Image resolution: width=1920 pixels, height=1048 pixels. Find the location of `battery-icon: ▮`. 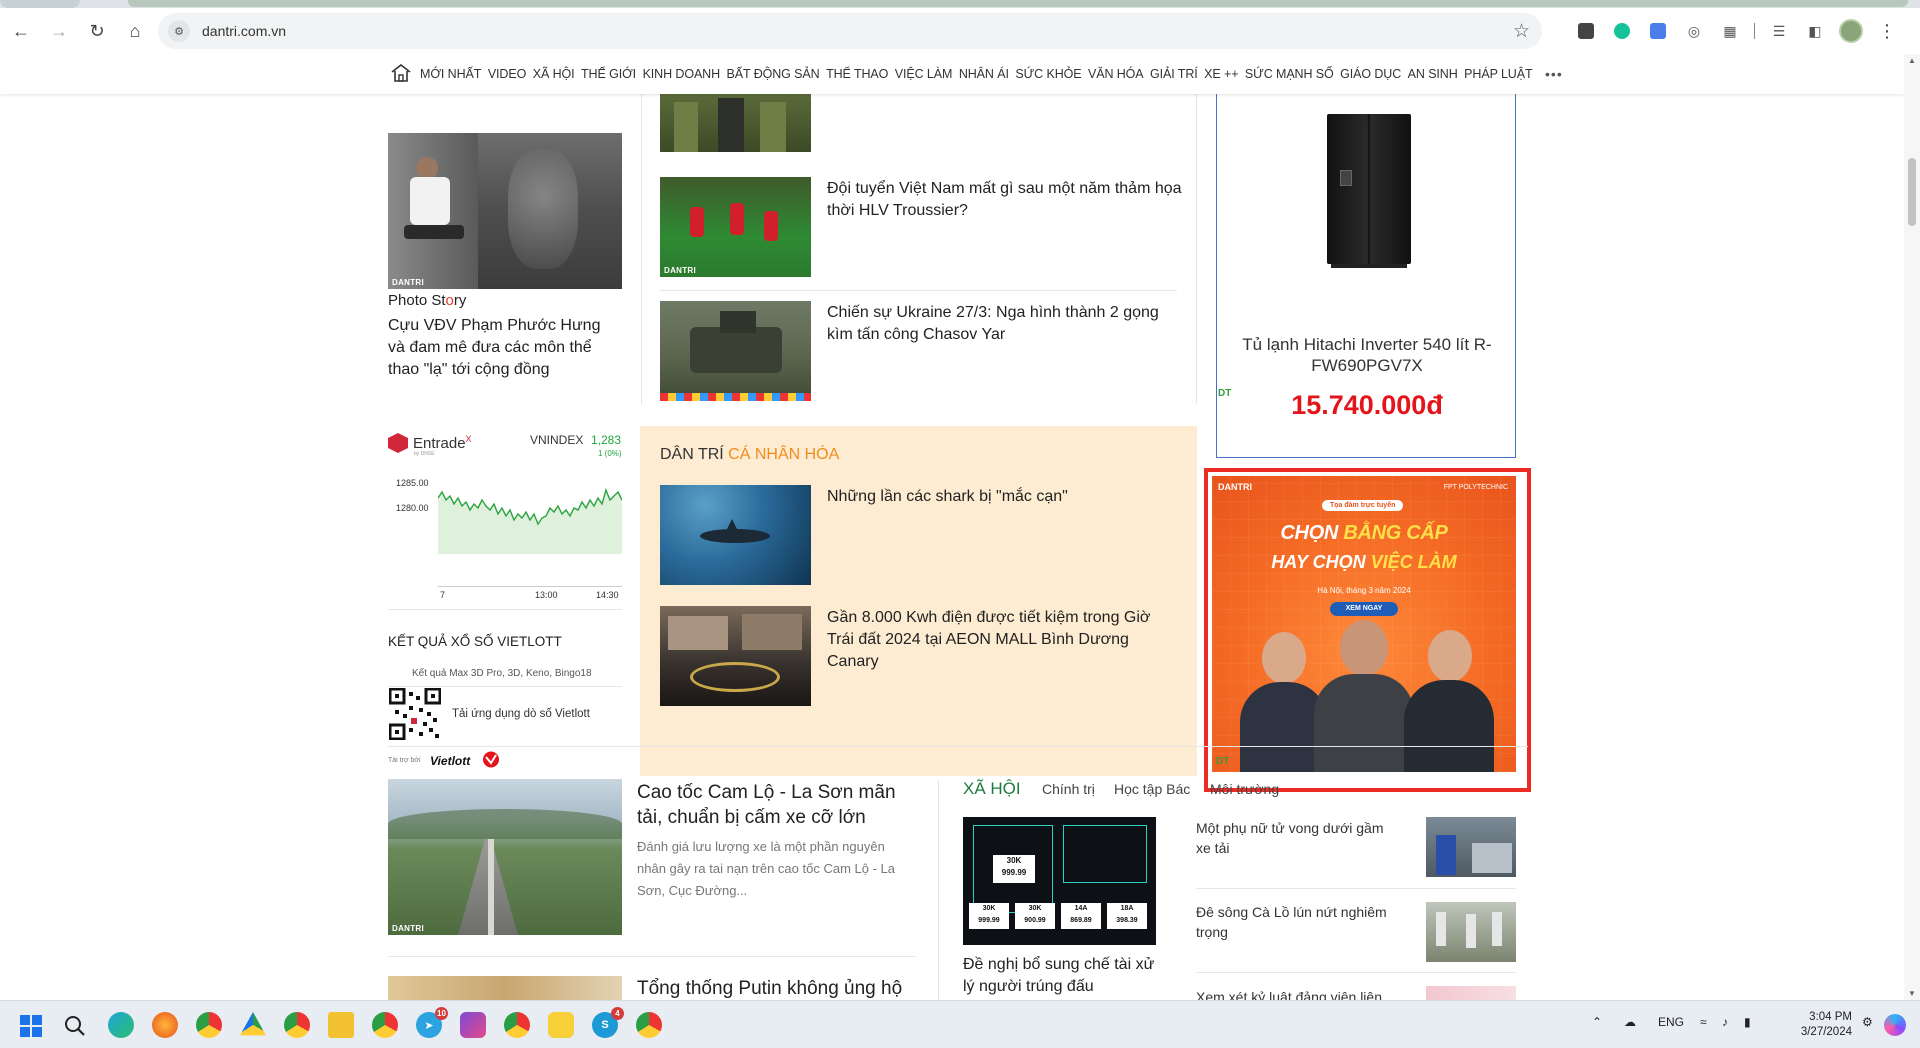

battery-icon: ▮ is located at coordinates (1747, 1022).